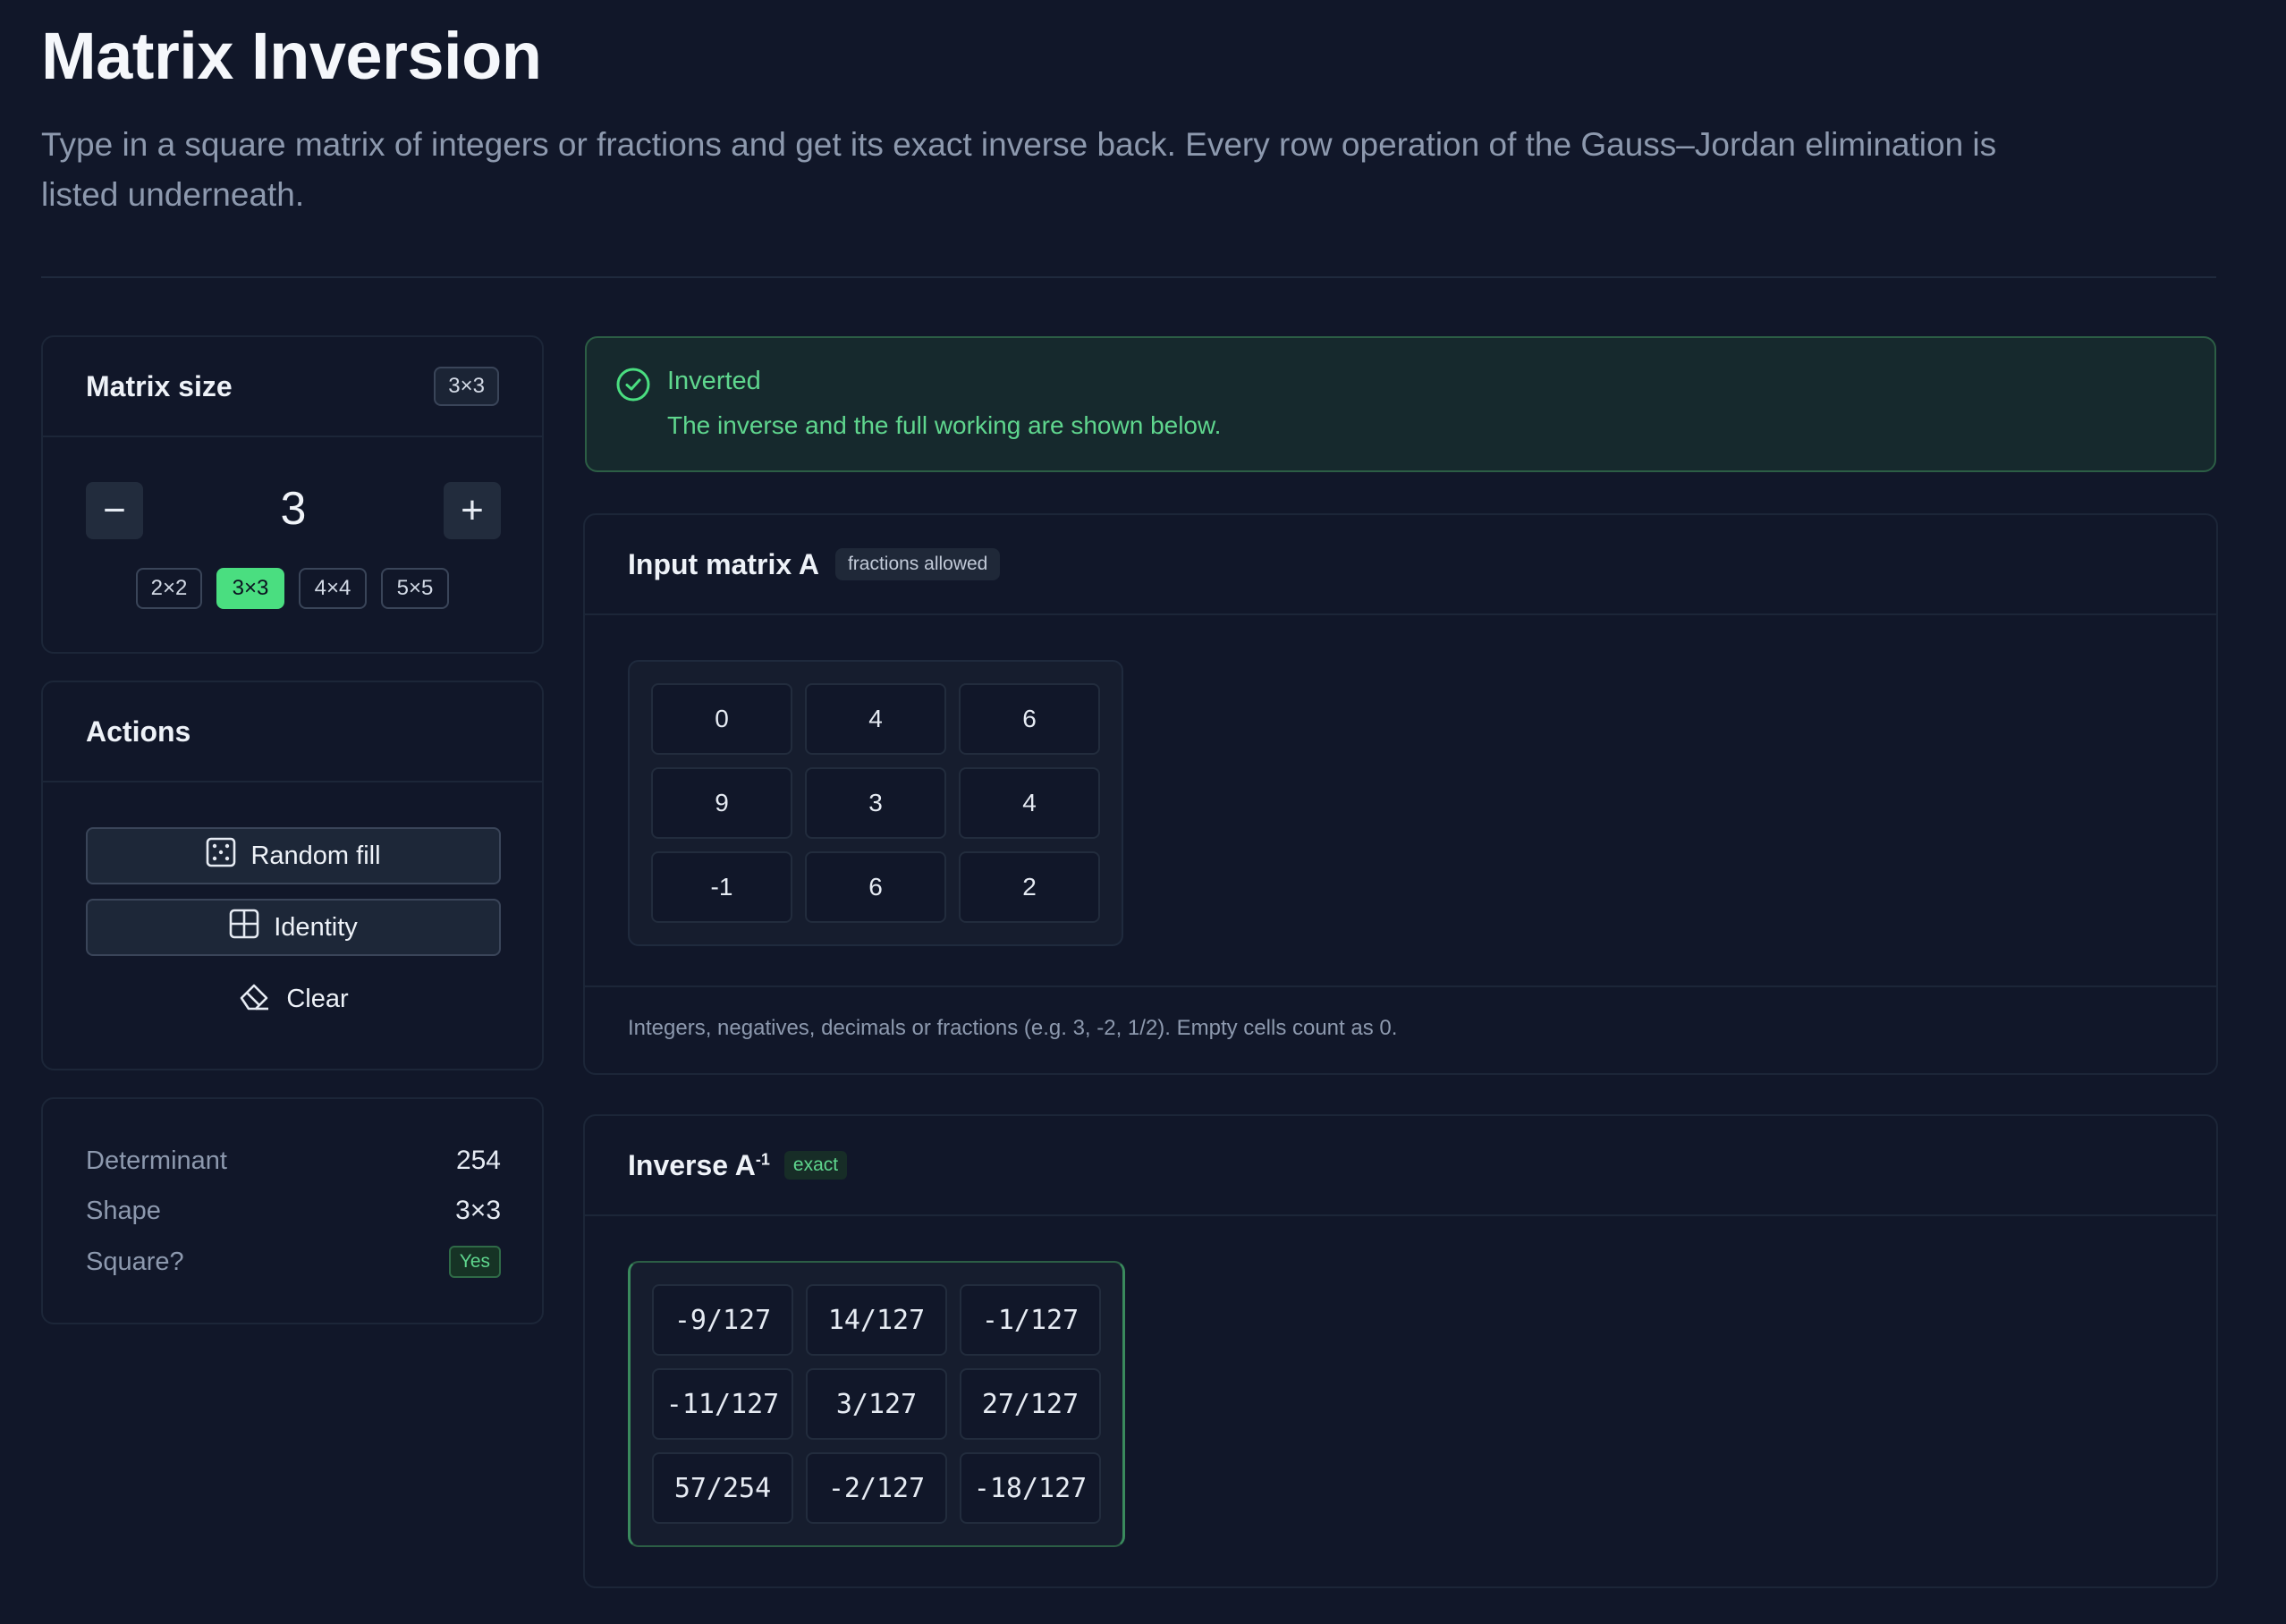  I want to click on input-cell-2-3: 4, so click(1029, 803).